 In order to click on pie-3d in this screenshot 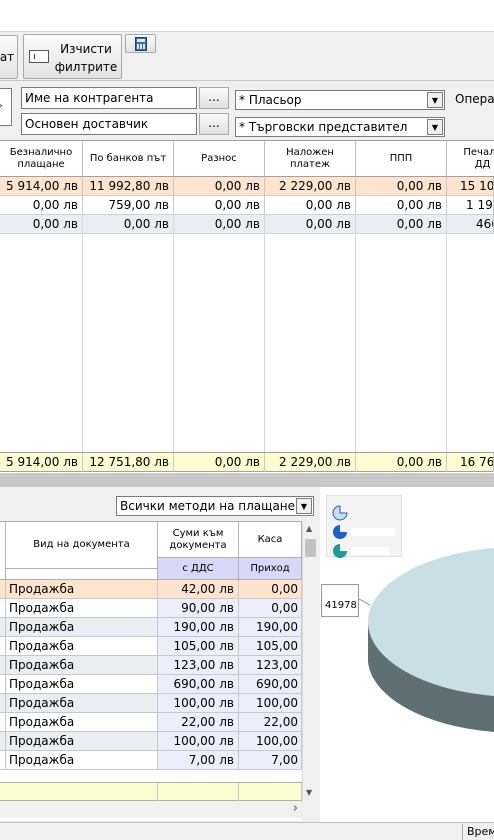, I will do `click(426, 639)`.